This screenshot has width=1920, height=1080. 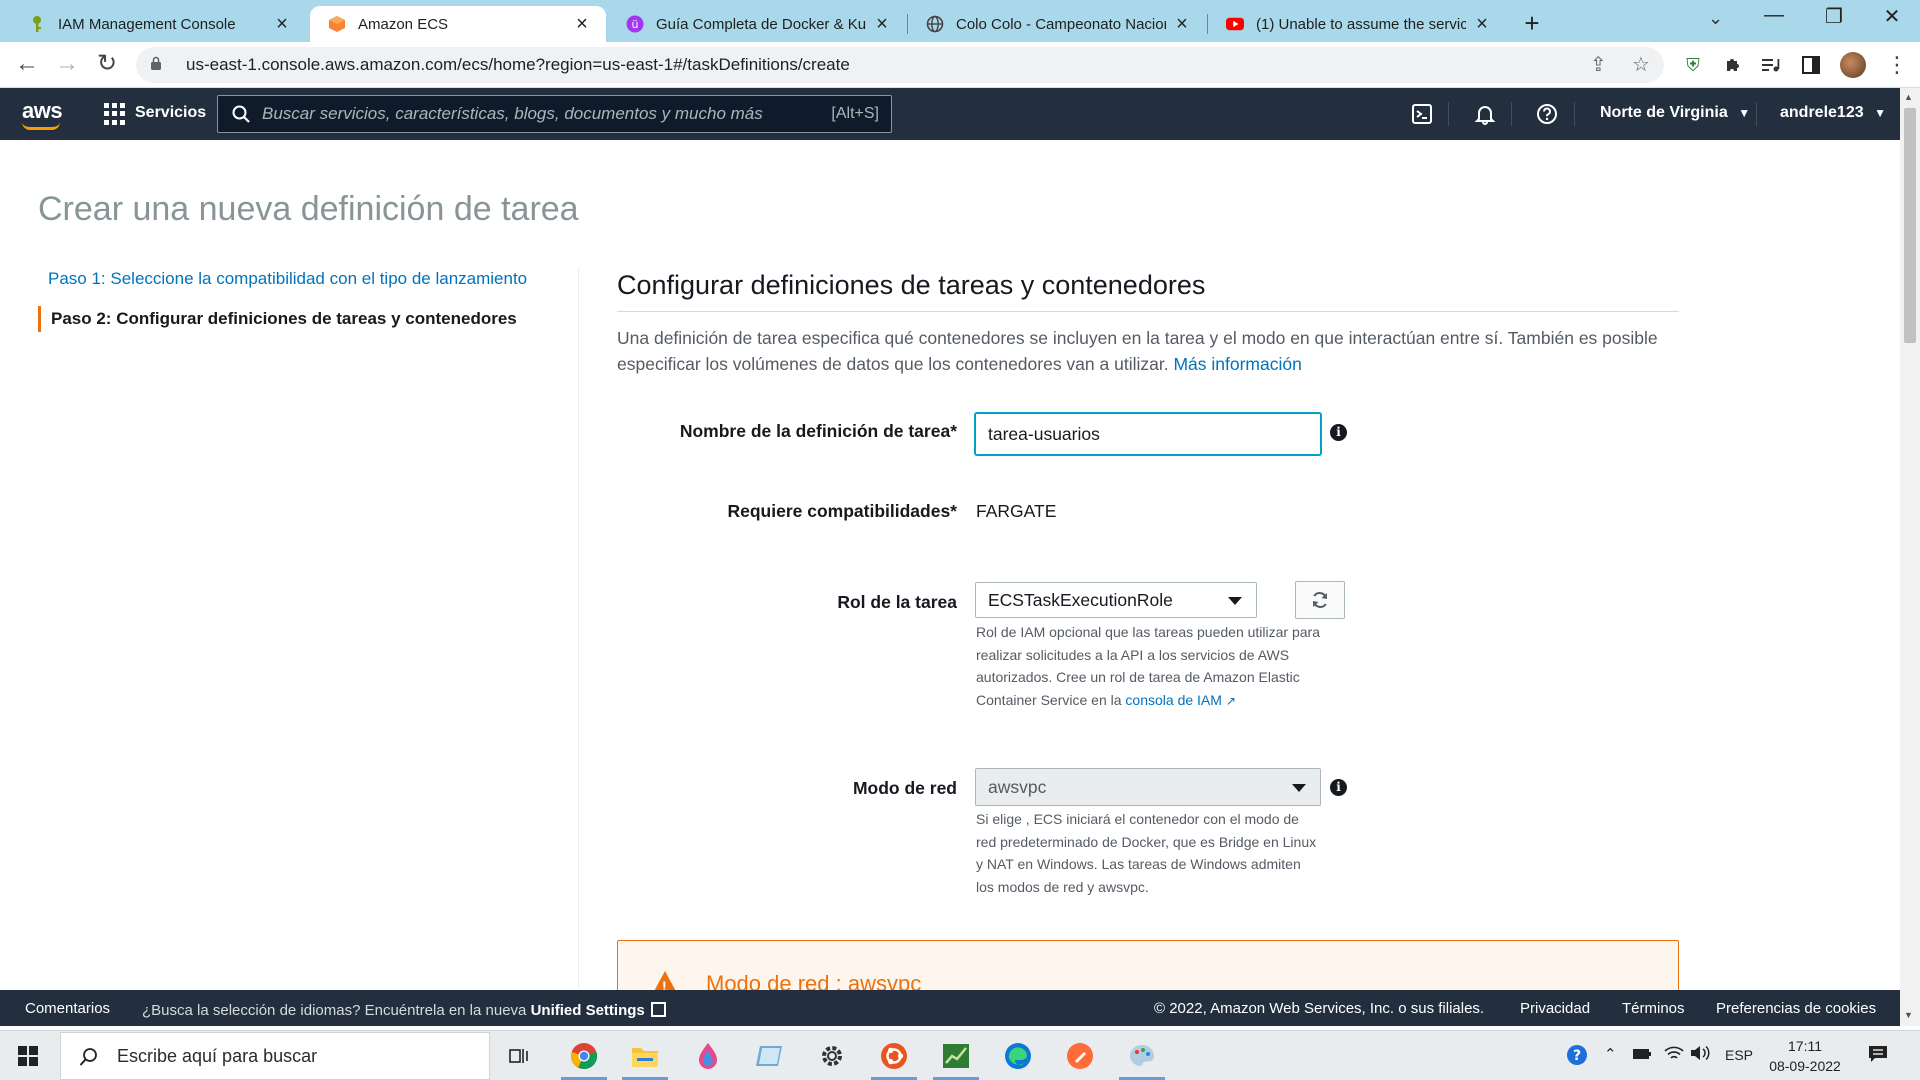 What do you see at coordinates (1016, 511) in the screenshot?
I see `compatibilities-value: FARGATE` at bounding box center [1016, 511].